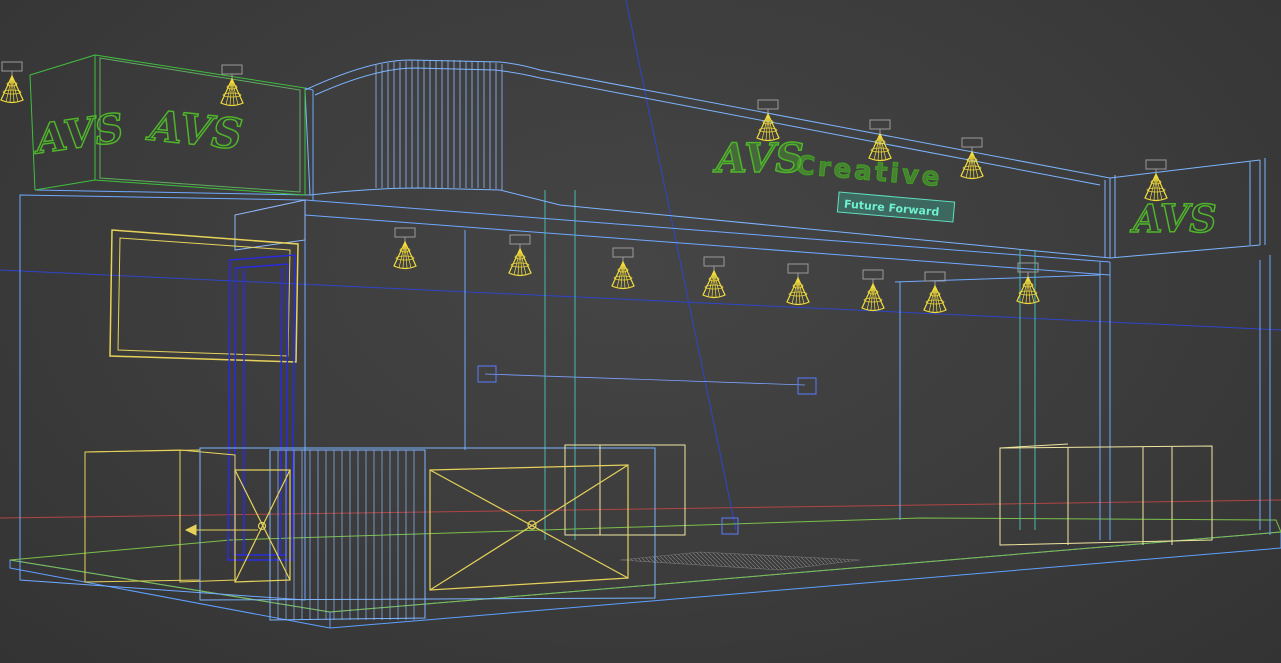 This screenshot has height=663, width=1281. Describe the element at coordinates (439, 125) in the screenshot. I see `vertical-slats` at that location.